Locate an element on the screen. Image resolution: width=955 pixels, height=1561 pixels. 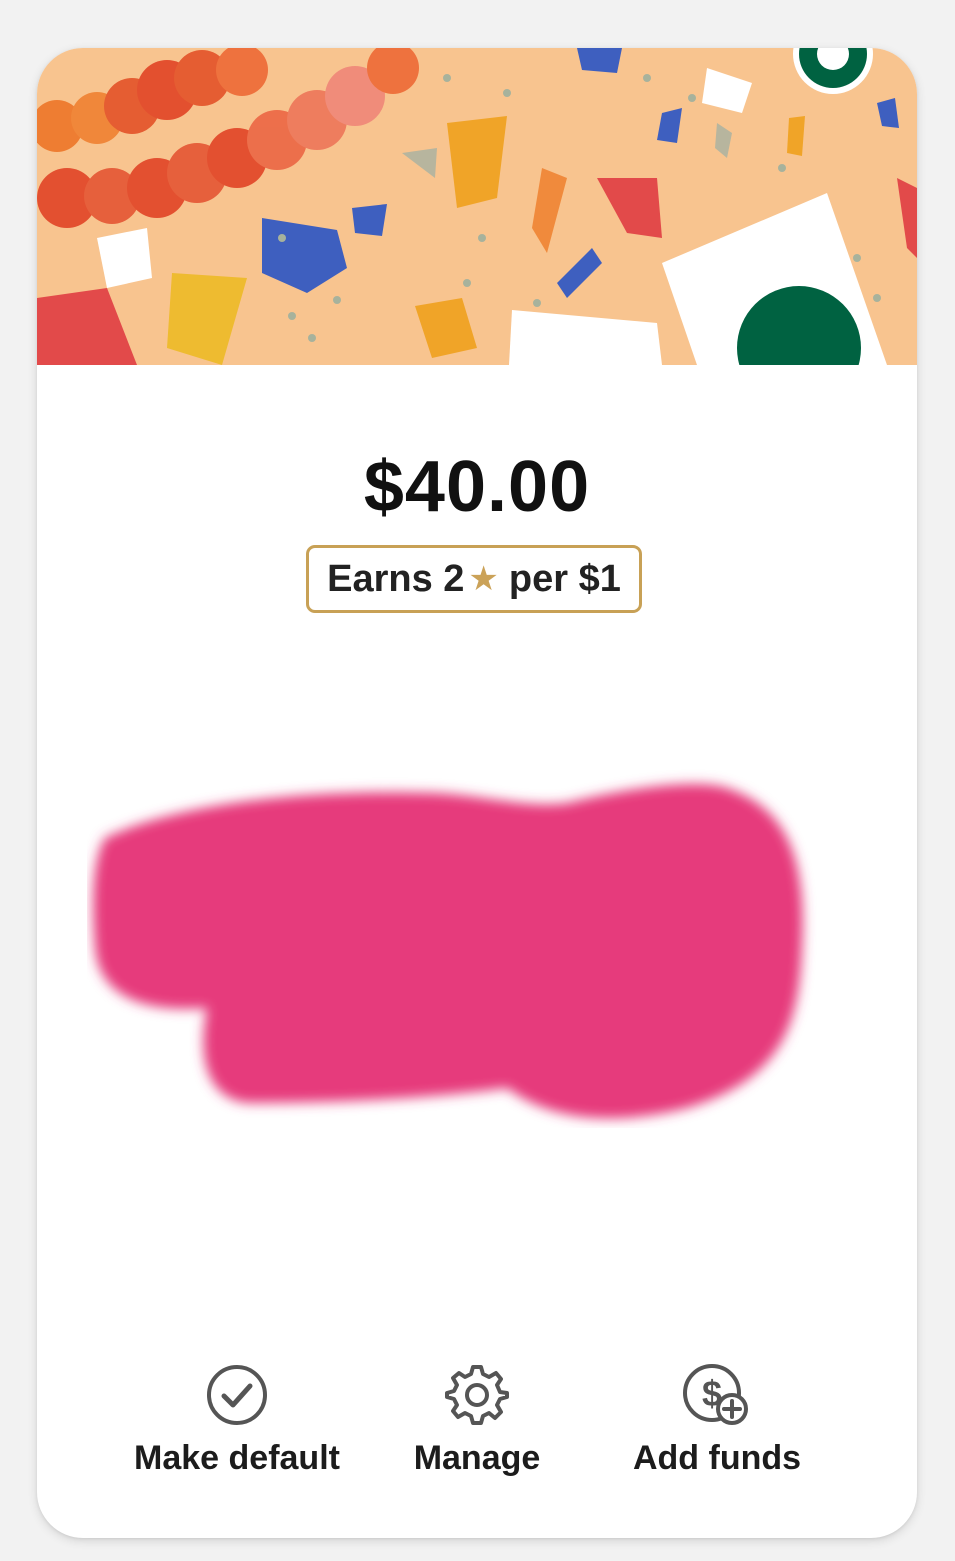
add-funds-button: $ Add funds is located at coordinates (717, 1420).